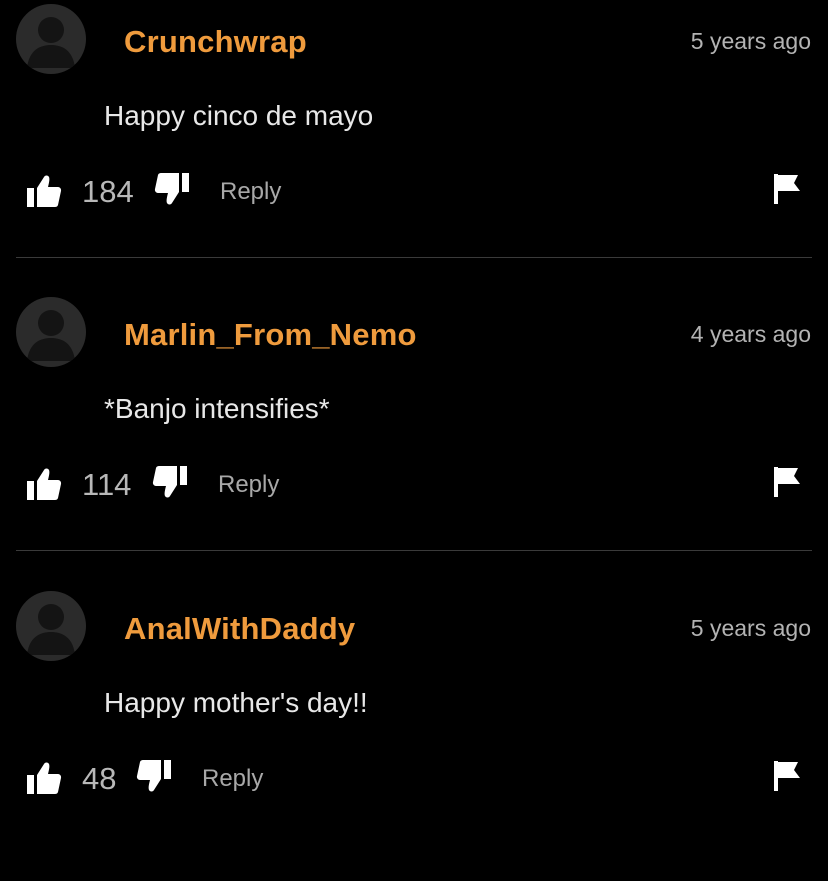 The width and height of the screenshot is (828, 881). What do you see at coordinates (99, 778) in the screenshot?
I see `like-count: 48` at bounding box center [99, 778].